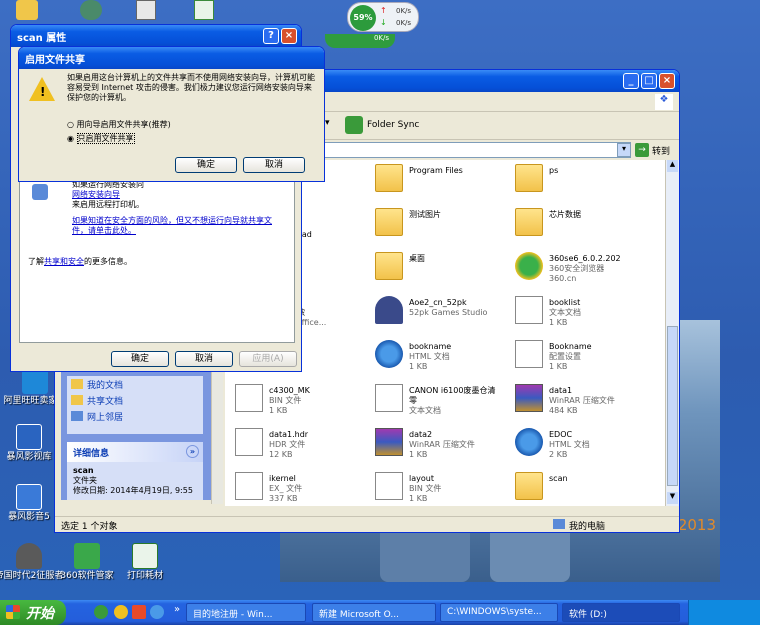 The height and width of the screenshot is (625, 760). What do you see at coordinates (421, 434) in the screenshot?
I see `file-name: data2` at bounding box center [421, 434].